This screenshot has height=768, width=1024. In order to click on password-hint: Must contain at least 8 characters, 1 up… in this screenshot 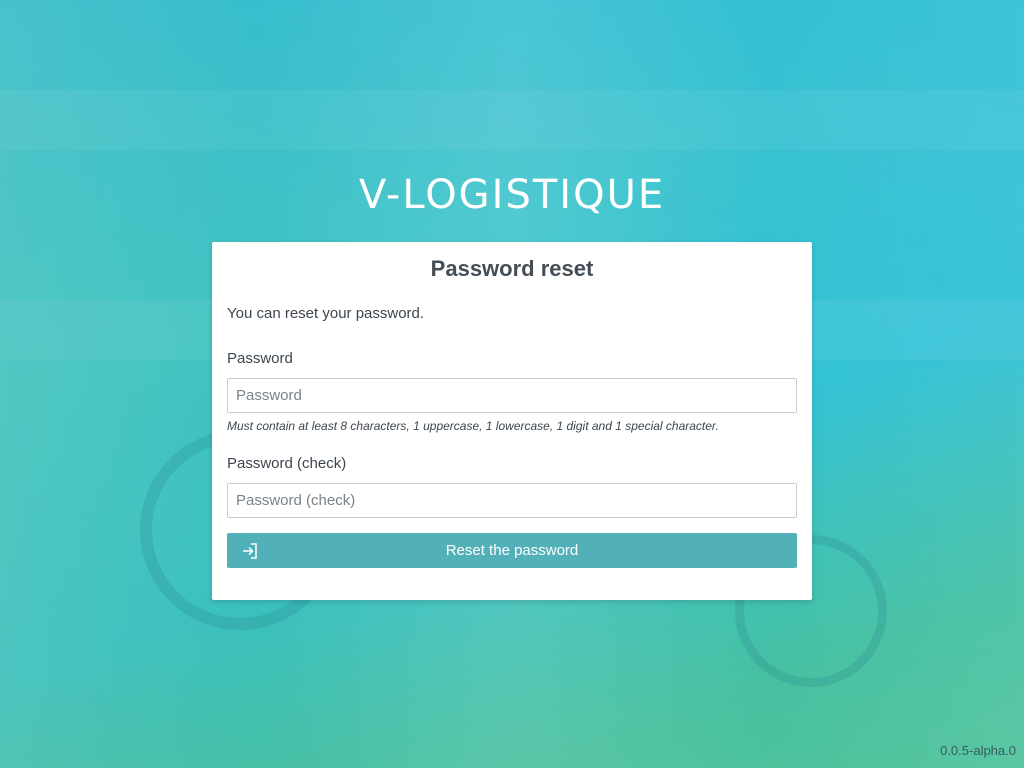, I will do `click(473, 426)`.